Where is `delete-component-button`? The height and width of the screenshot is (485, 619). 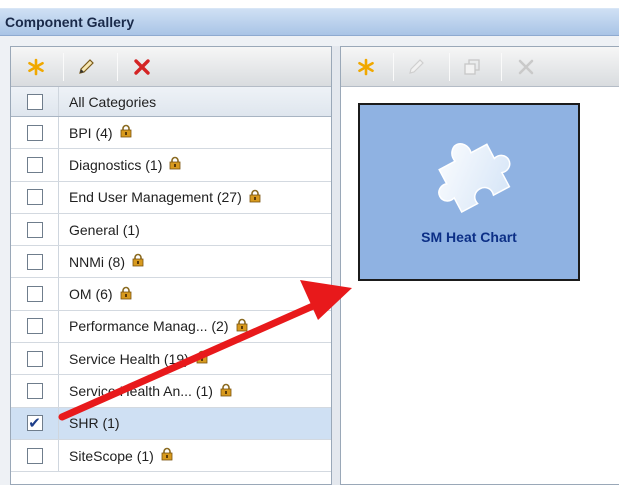
delete-component-button is located at coordinates (526, 67).